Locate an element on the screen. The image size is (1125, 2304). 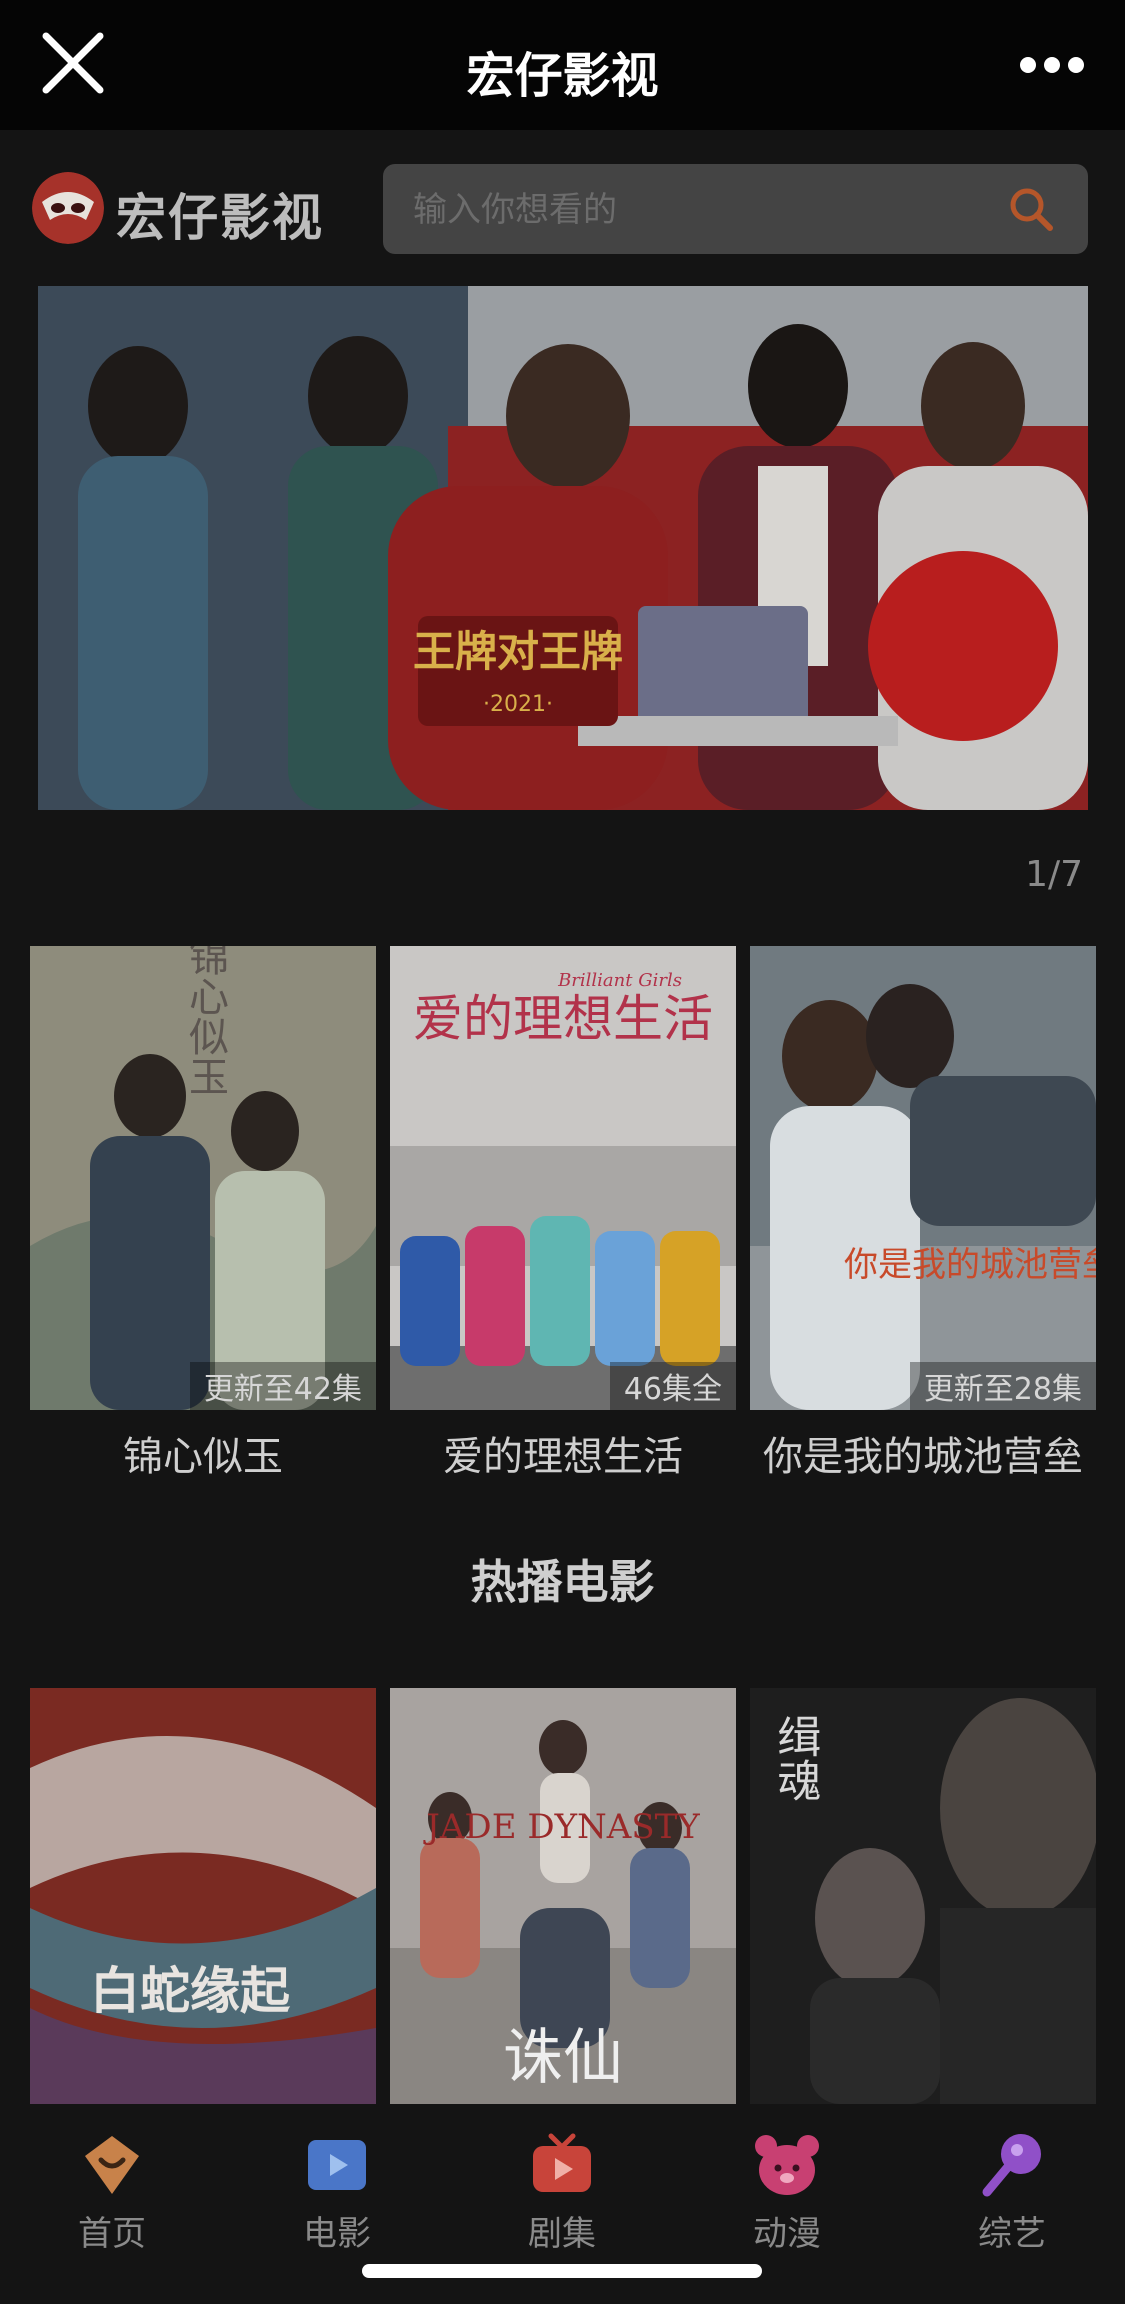
search-bar is located at coordinates (735, 210).